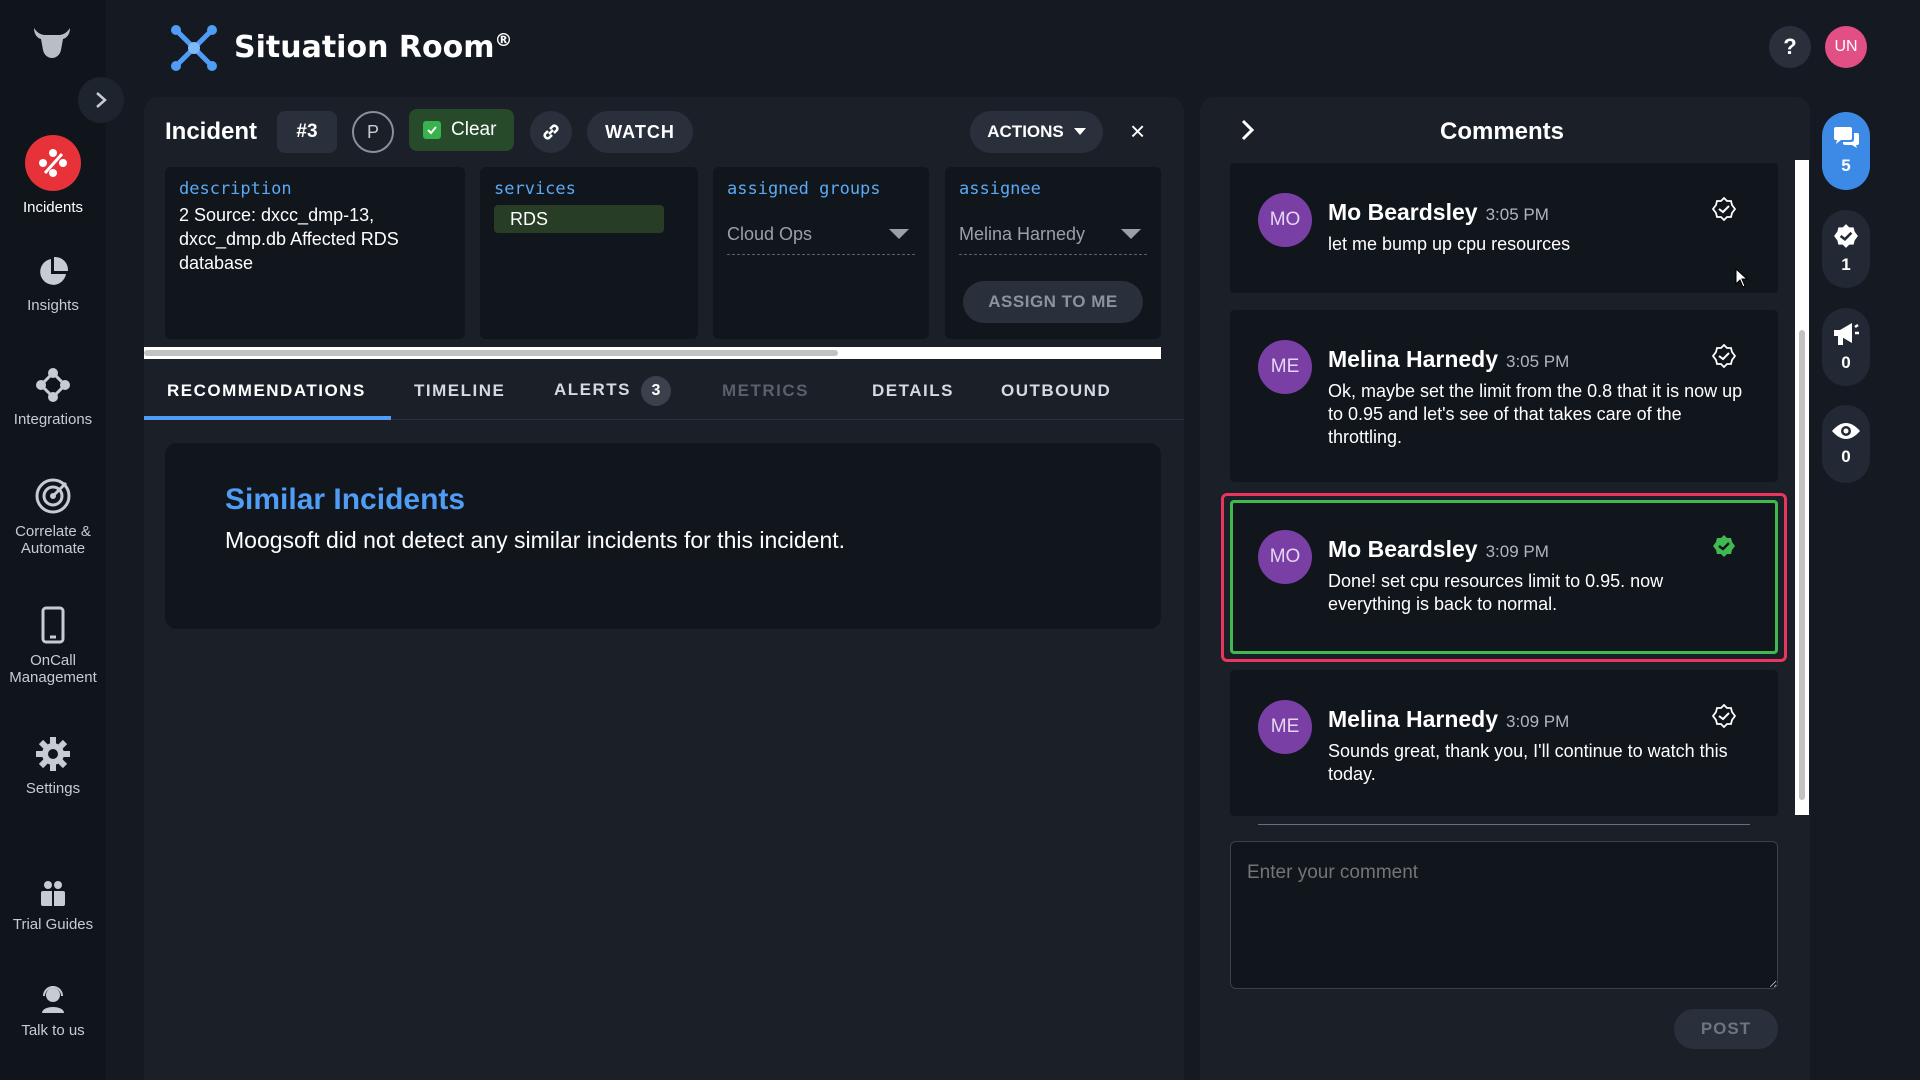 The width and height of the screenshot is (1920, 1080). What do you see at coordinates (235, 189) in the screenshot?
I see `description-label: description` at bounding box center [235, 189].